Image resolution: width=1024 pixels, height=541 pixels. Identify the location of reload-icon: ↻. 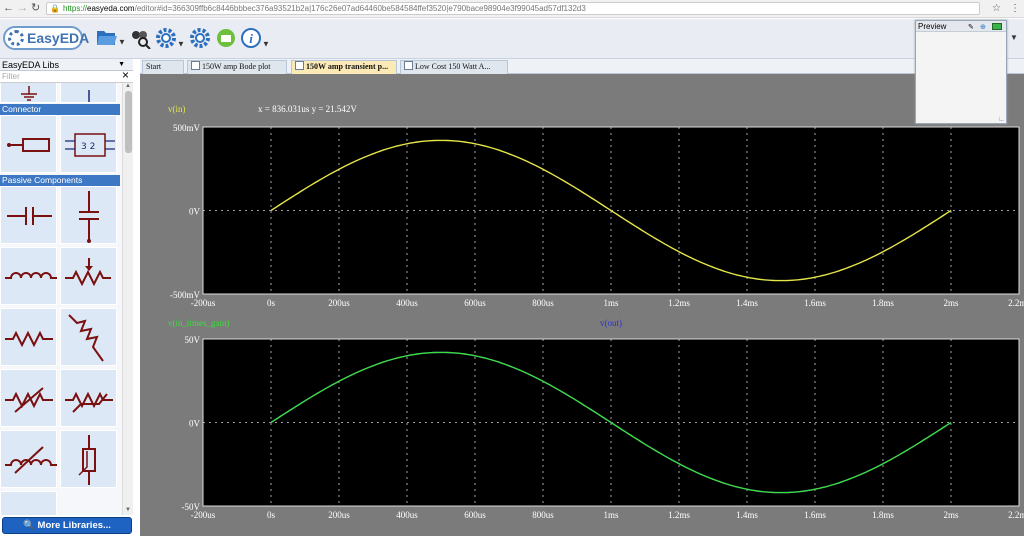
(35, 8).